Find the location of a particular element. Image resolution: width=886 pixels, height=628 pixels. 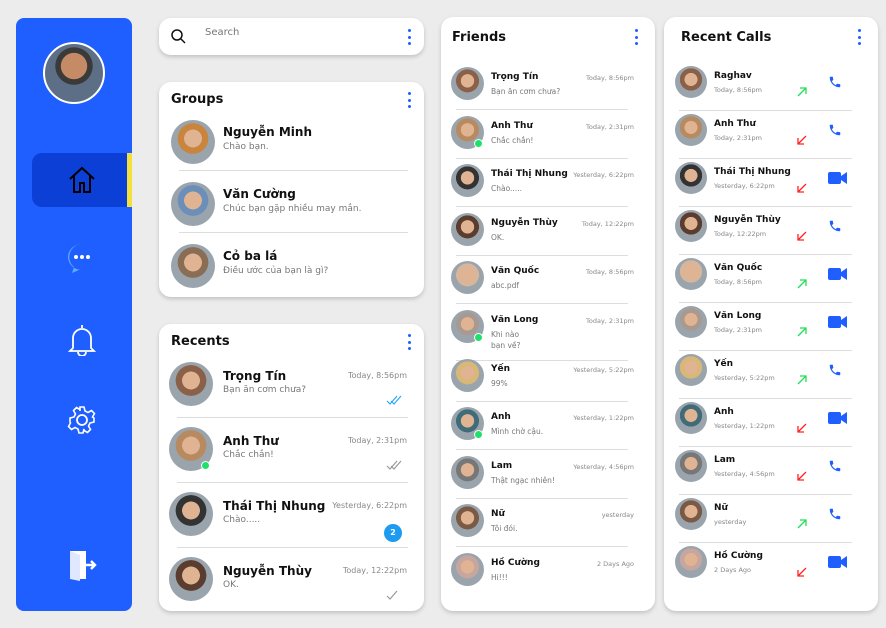

gear-icon is located at coordinates (81, 420).